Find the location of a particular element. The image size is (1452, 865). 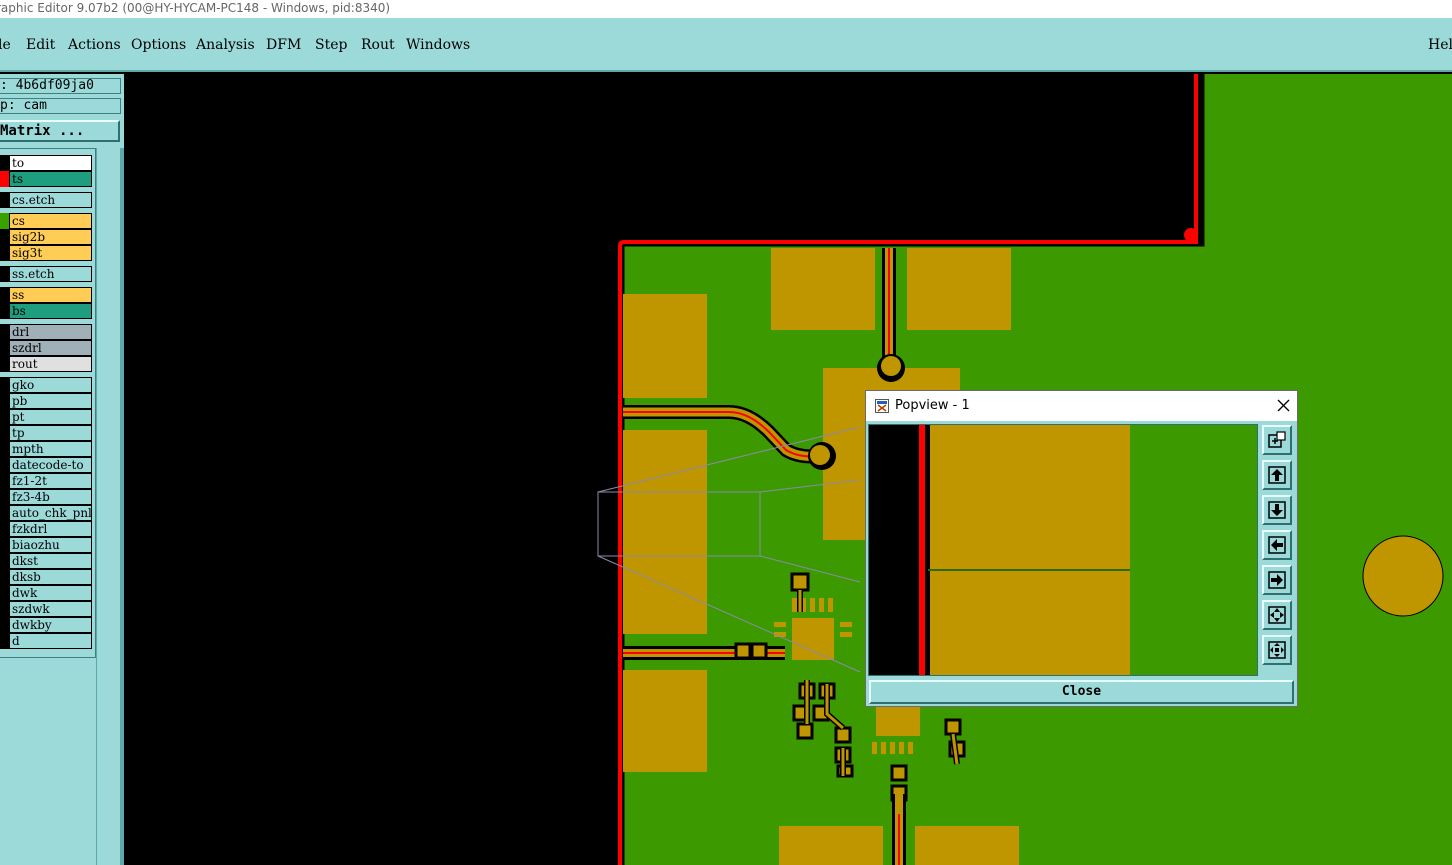

layer-row-drl: drl is located at coordinates (46, 332).